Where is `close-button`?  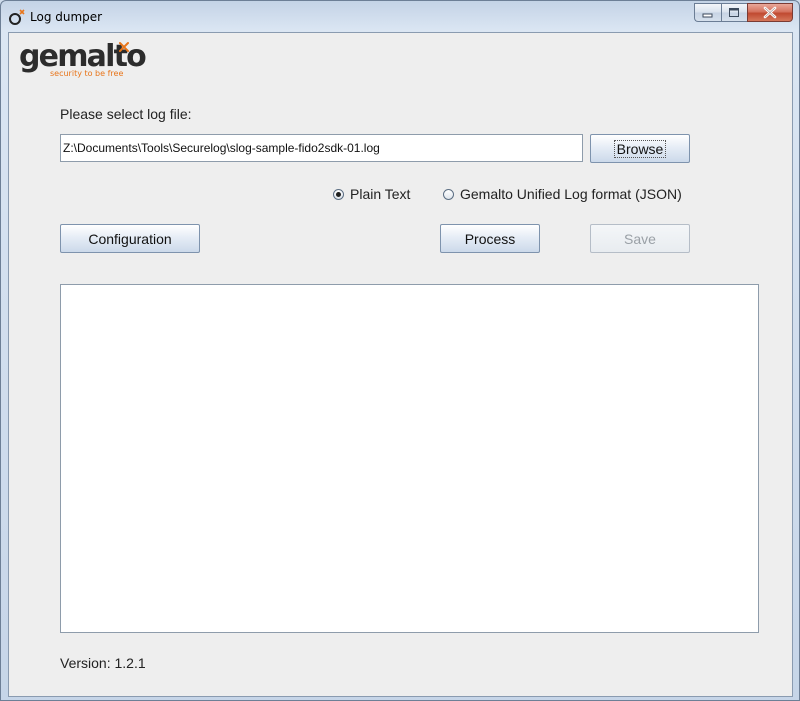 close-button is located at coordinates (770, 12).